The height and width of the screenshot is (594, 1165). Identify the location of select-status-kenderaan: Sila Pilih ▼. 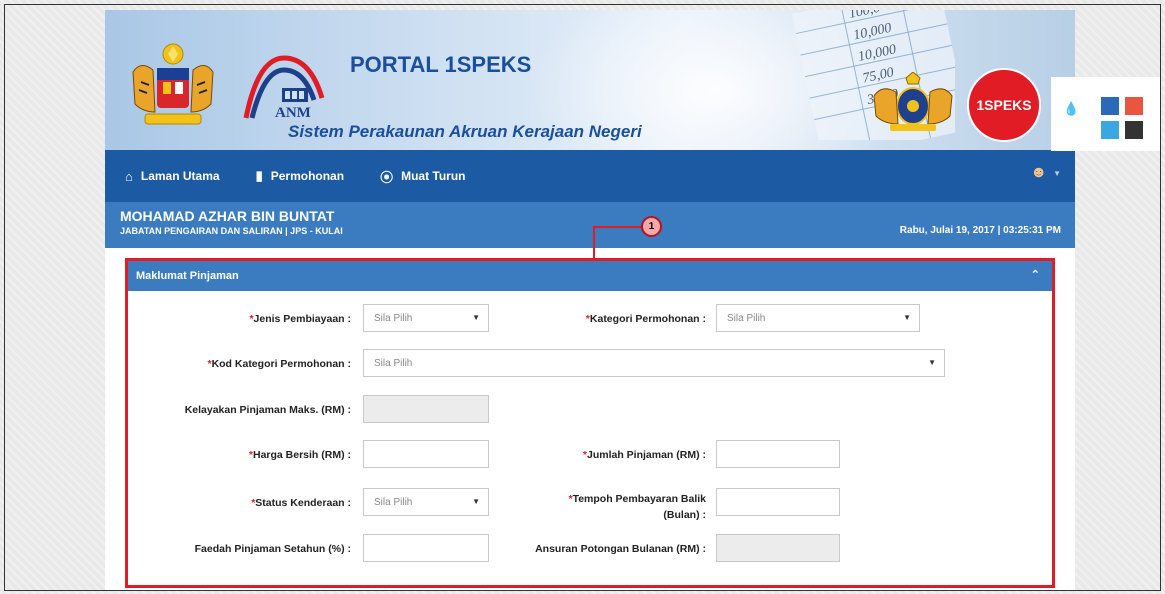
(426, 502).